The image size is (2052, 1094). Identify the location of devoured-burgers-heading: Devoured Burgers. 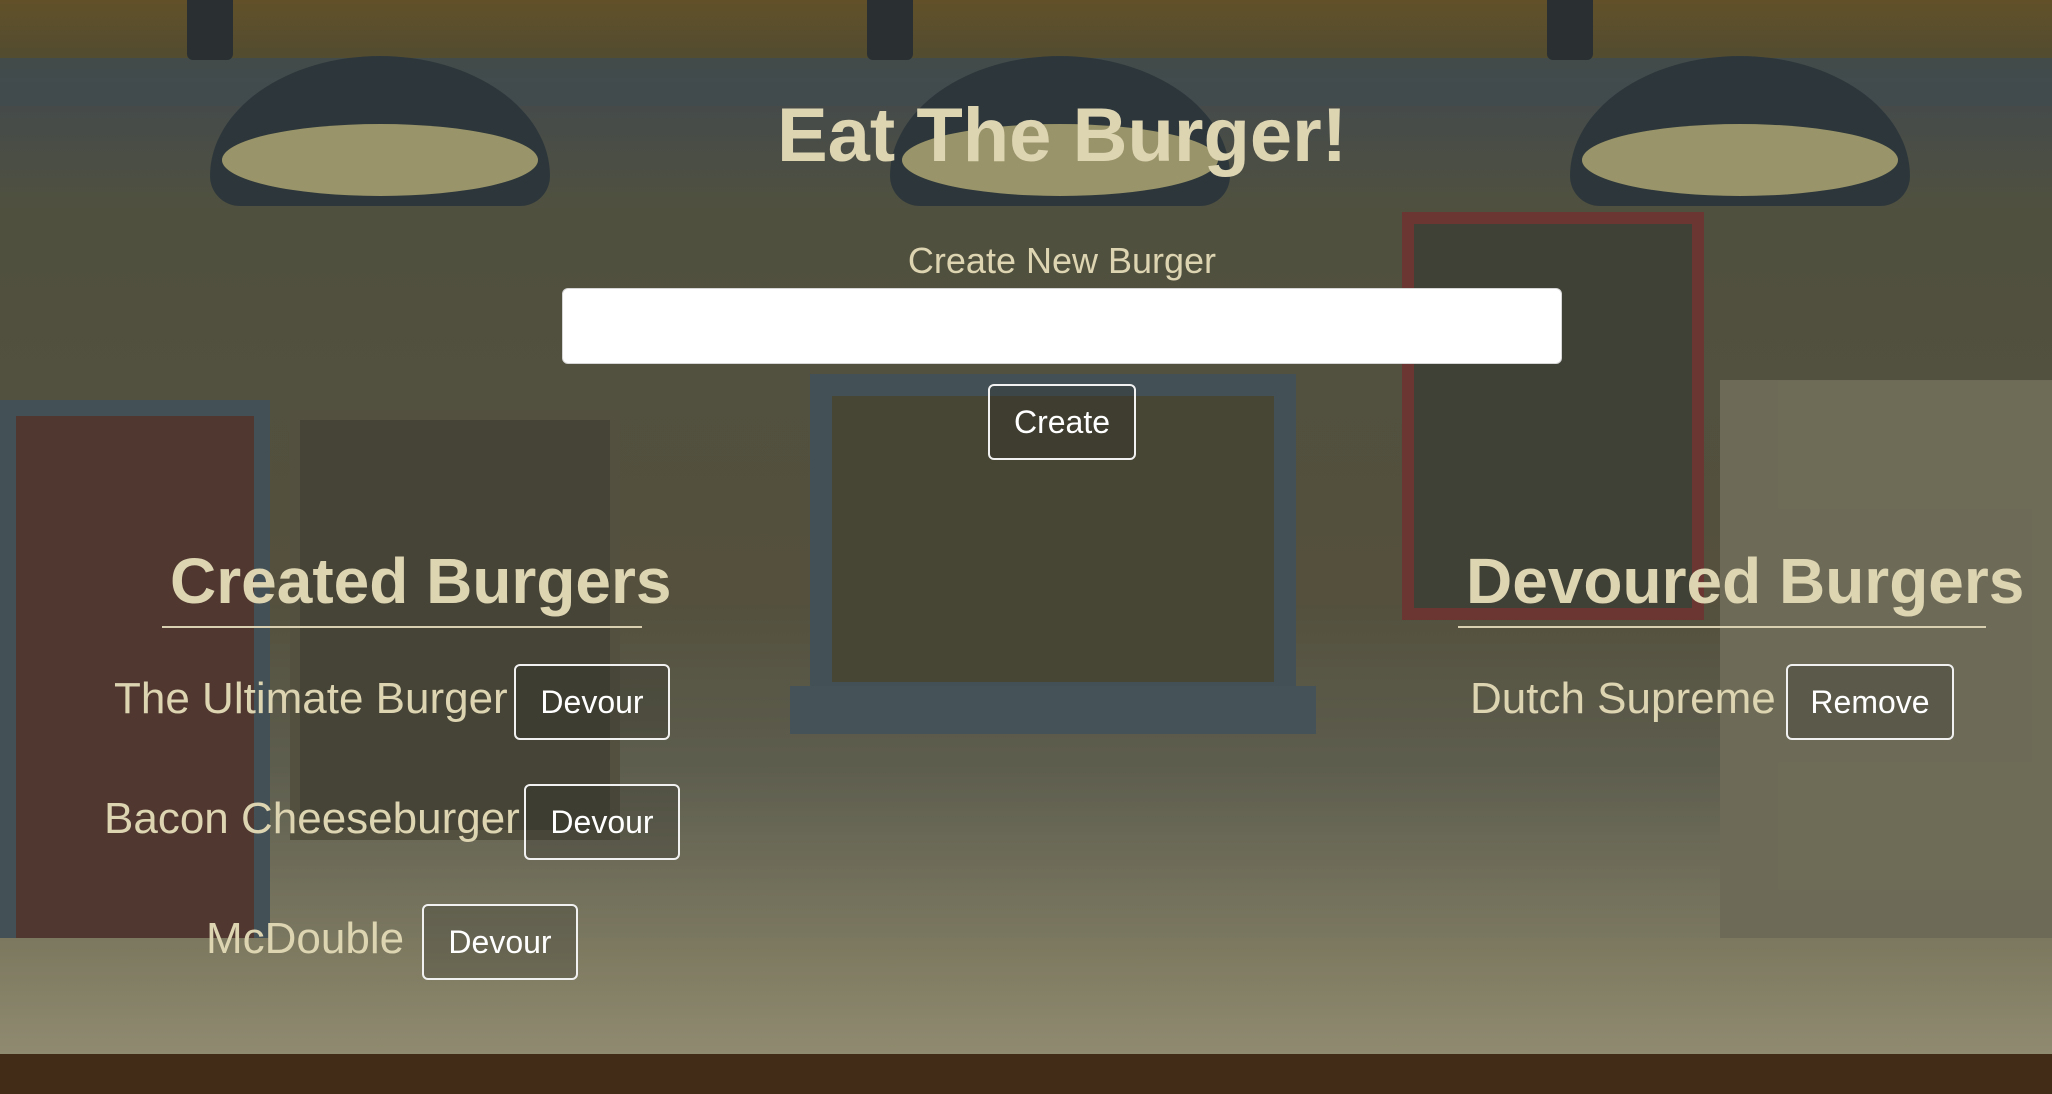
(1745, 581).